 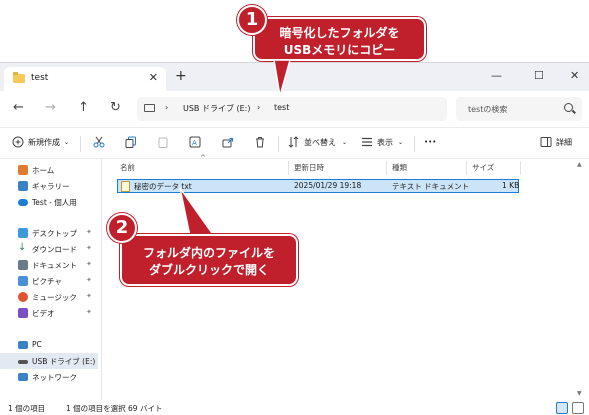 I want to click on file-modified: 2025/01/29 19:18, so click(x=328, y=185).